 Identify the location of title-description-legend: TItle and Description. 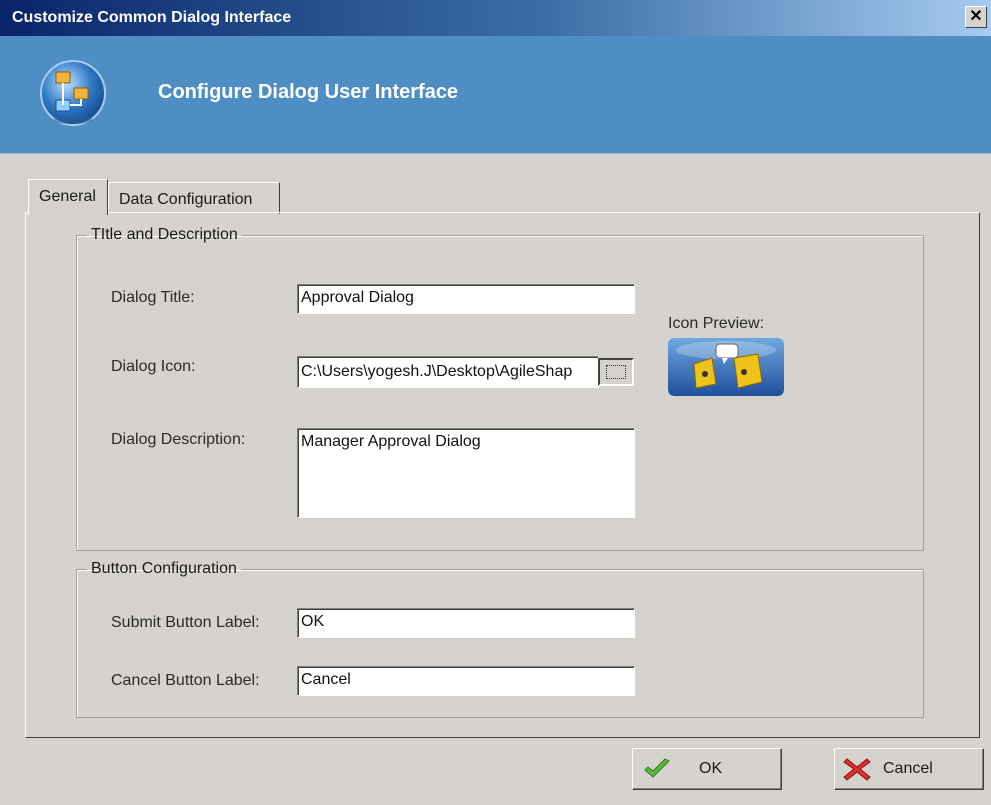
(164, 234).